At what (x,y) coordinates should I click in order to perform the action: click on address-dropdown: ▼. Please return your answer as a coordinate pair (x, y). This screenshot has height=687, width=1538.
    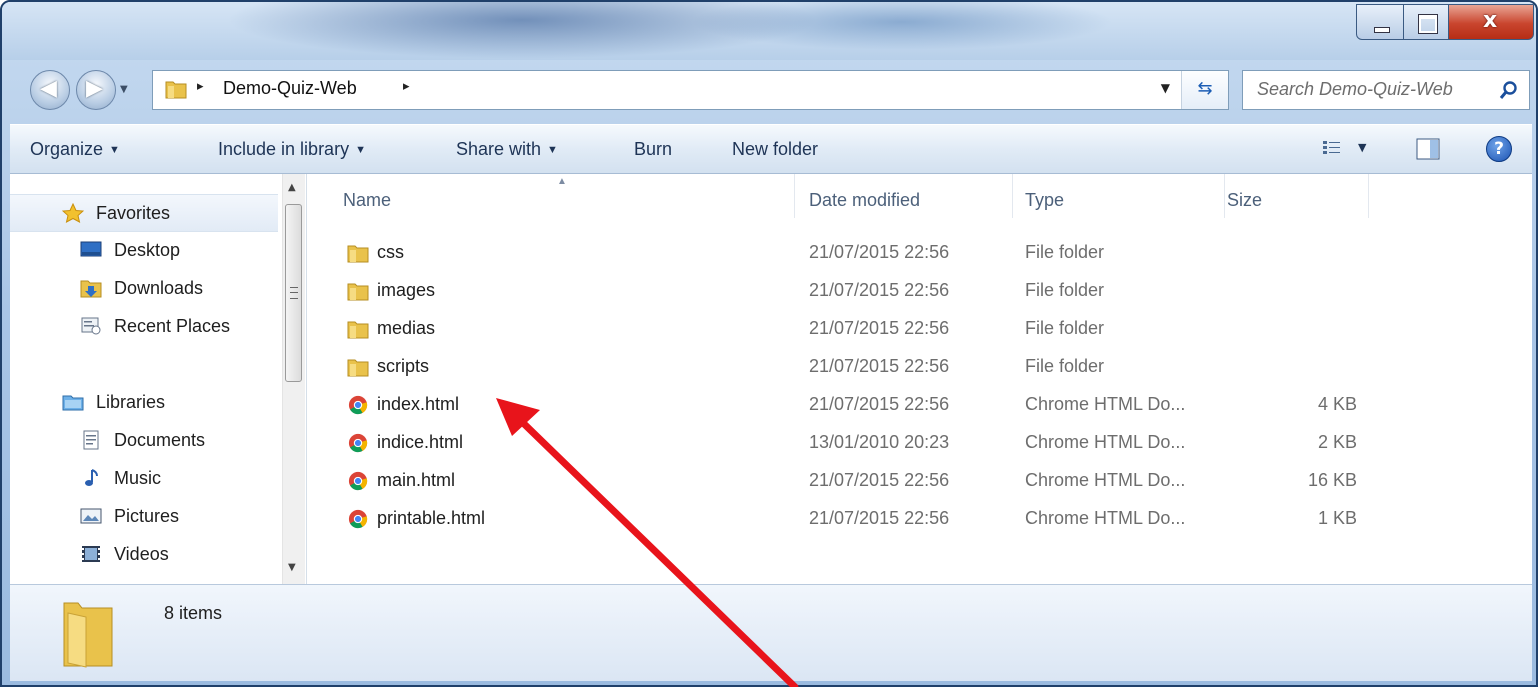
    Looking at the image, I should click on (1165, 88).